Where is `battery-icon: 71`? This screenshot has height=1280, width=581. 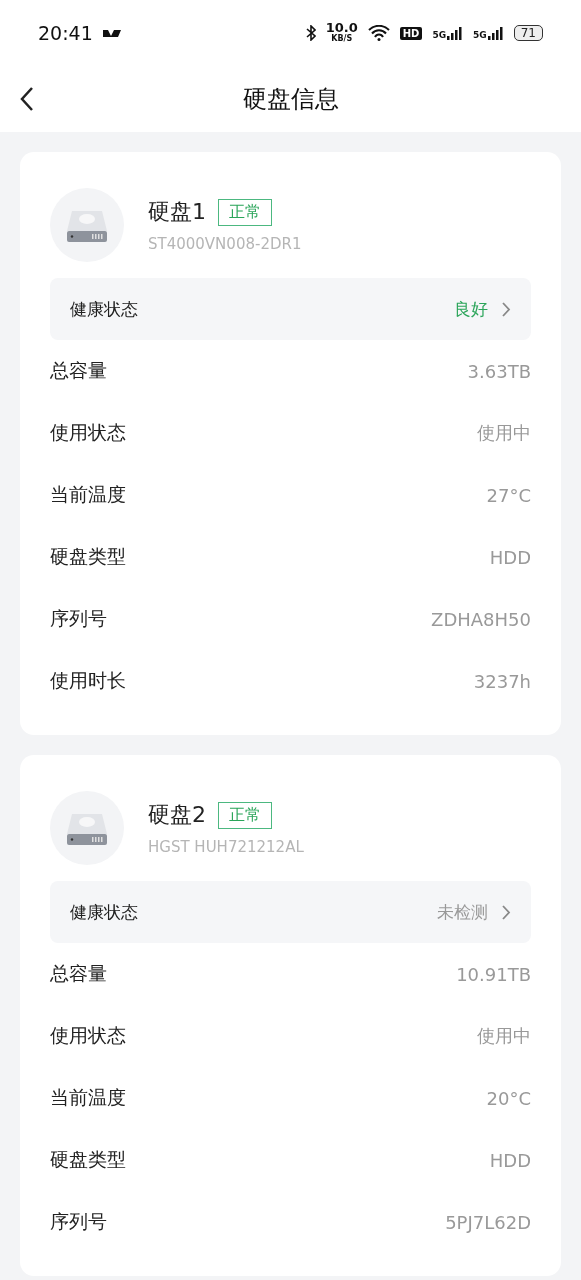 battery-icon: 71 is located at coordinates (528, 33).